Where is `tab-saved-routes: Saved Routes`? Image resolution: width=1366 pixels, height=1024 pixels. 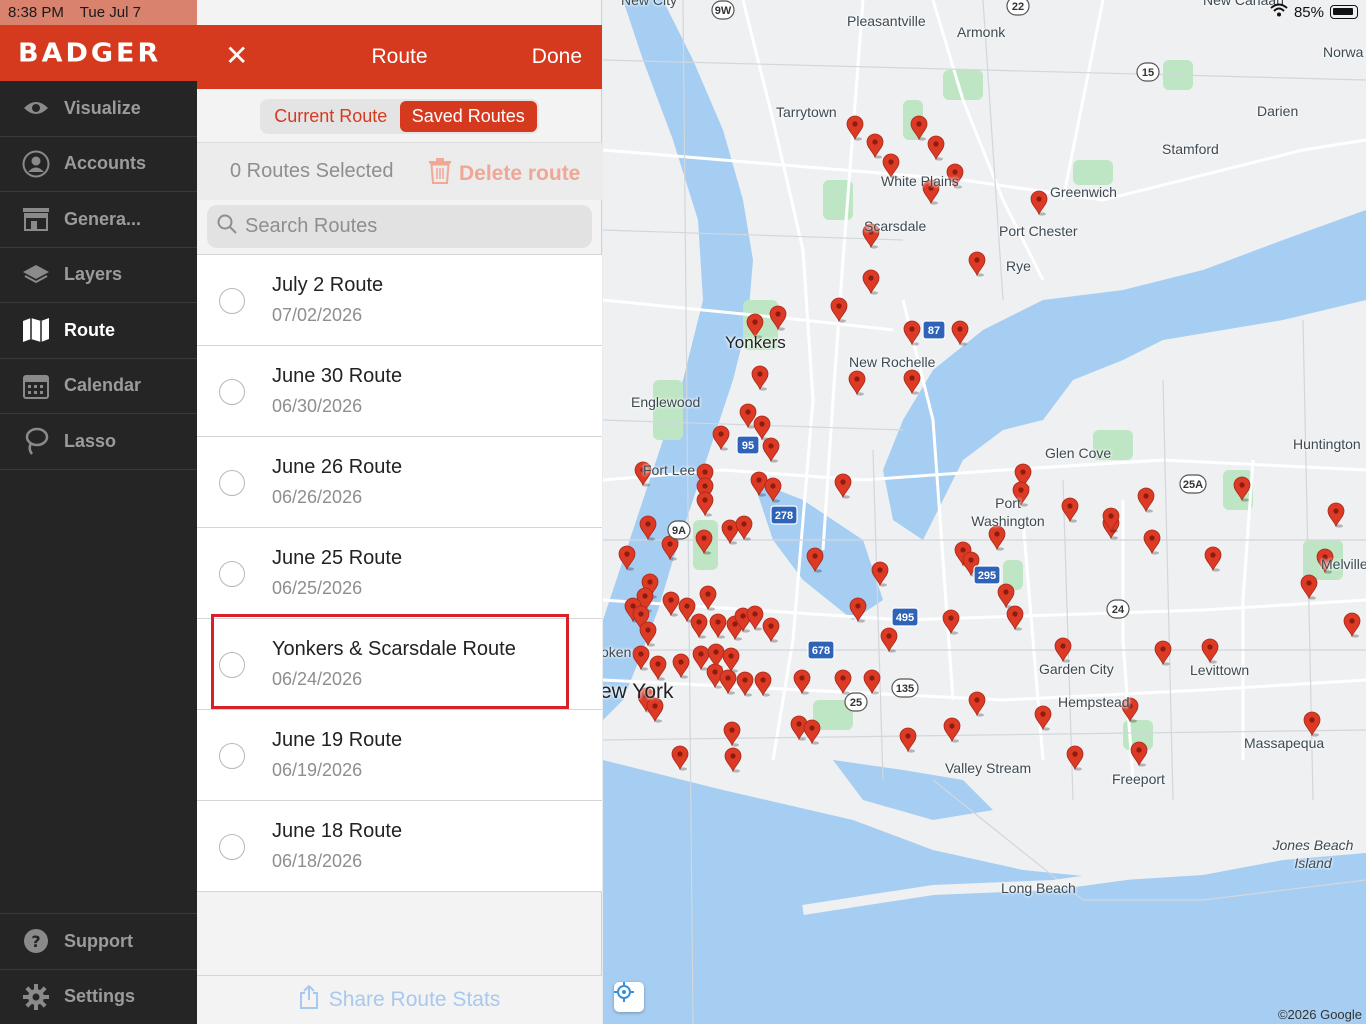 tab-saved-routes: Saved Routes is located at coordinates (468, 116).